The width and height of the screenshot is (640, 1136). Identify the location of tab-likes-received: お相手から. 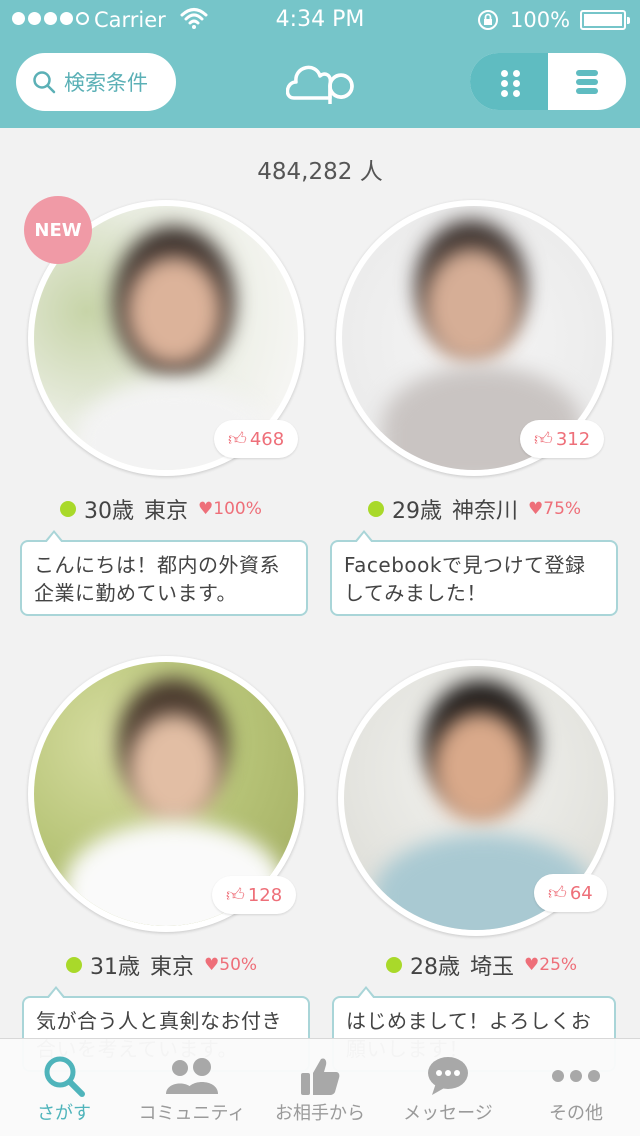
(320, 1087).